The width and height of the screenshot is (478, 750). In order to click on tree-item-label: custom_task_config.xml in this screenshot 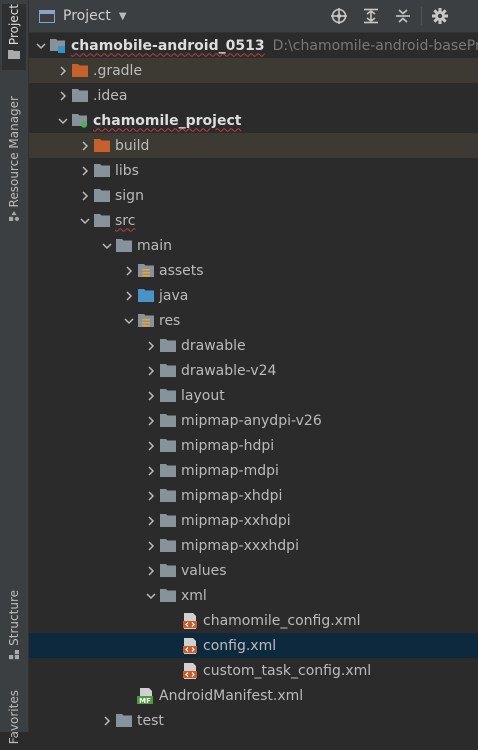, I will do `click(287, 670)`.